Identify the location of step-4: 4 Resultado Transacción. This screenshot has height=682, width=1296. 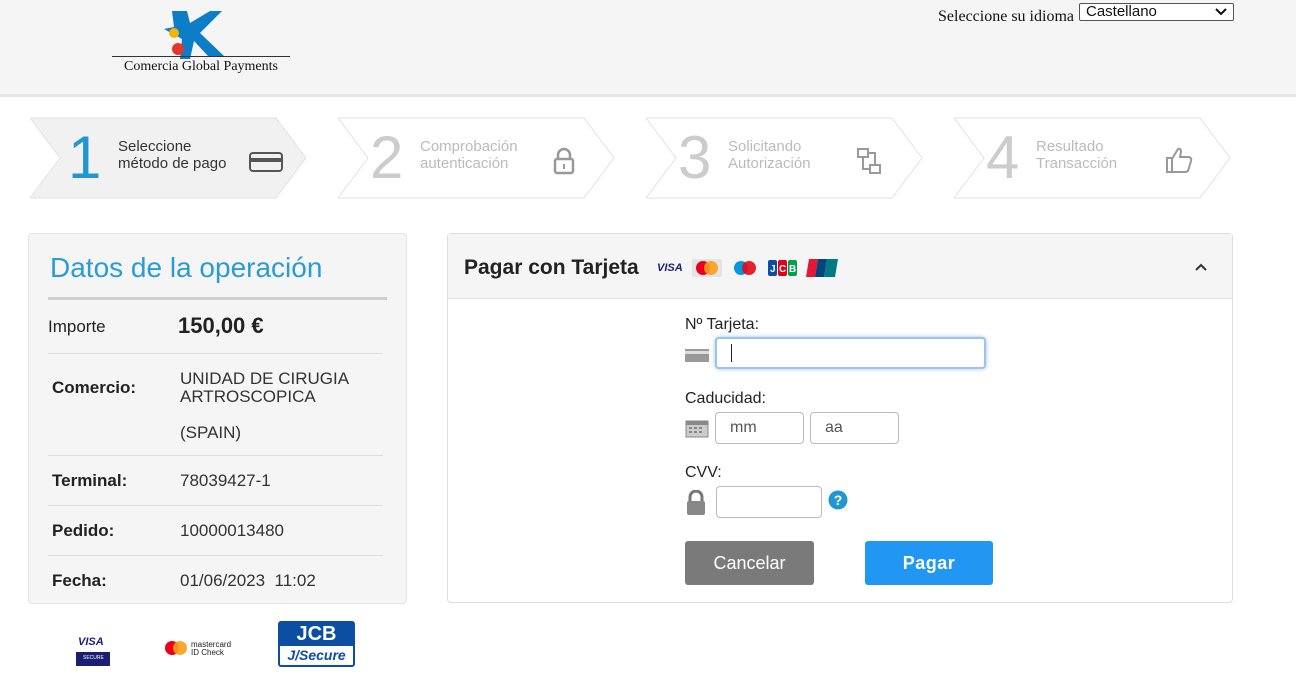
(1093, 158).